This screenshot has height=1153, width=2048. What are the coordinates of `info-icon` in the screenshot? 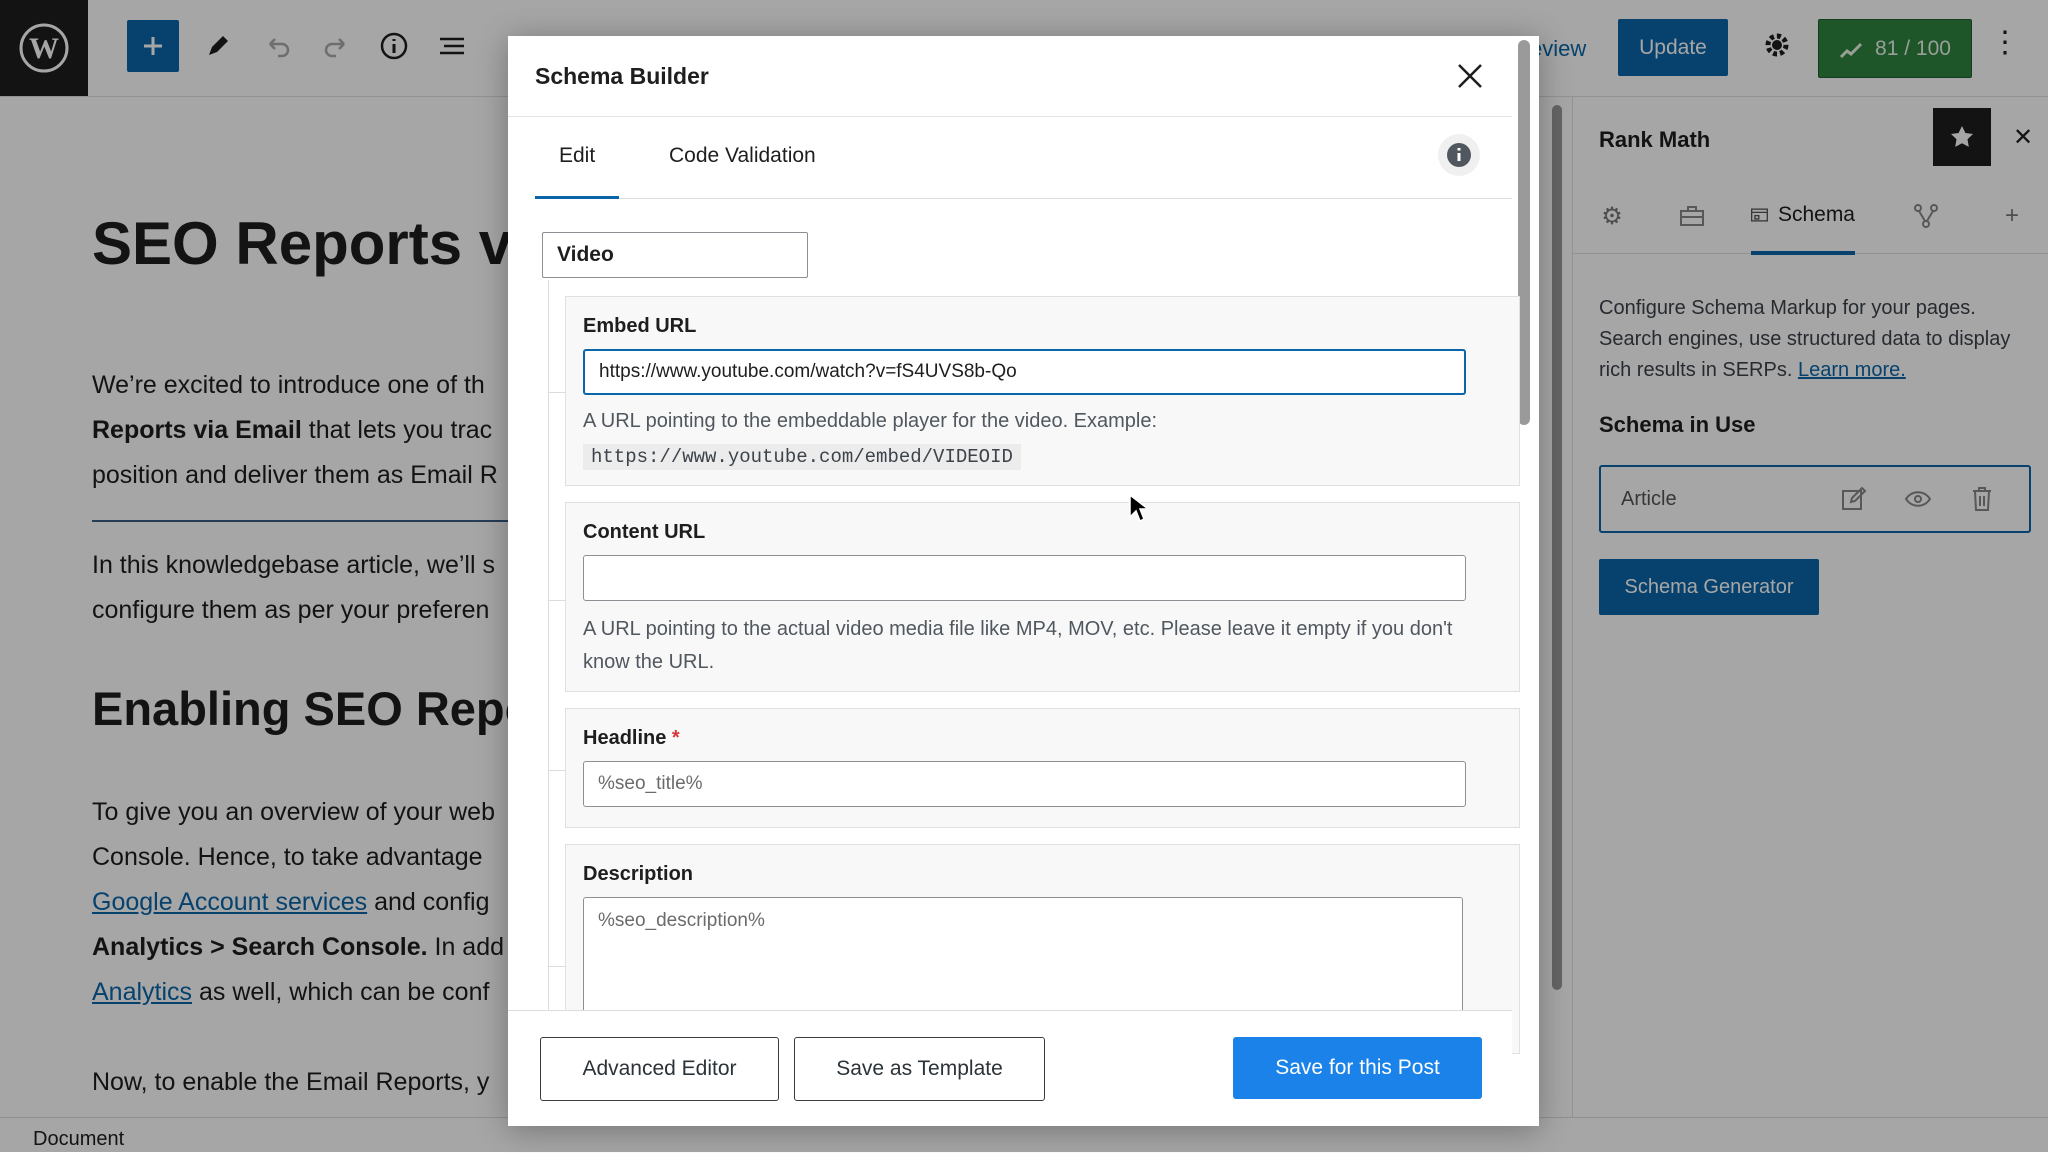 It's located at (1459, 155).